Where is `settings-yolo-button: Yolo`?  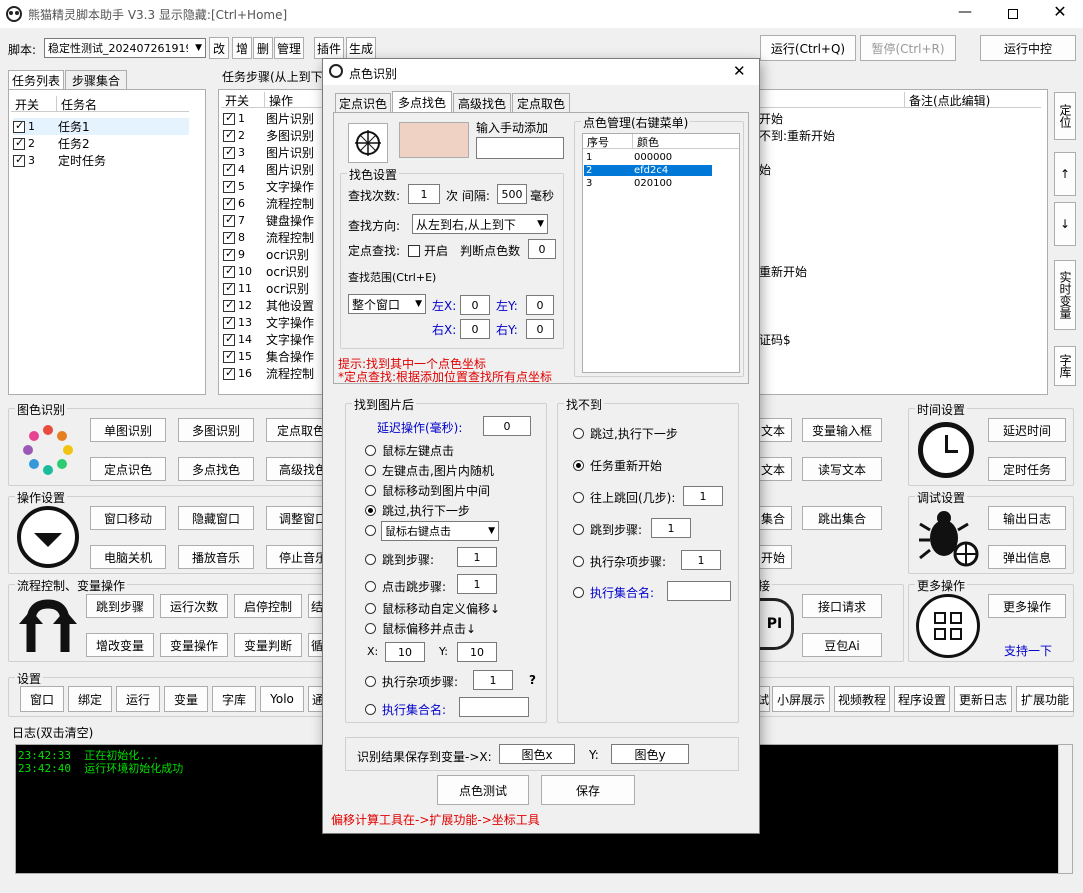 settings-yolo-button: Yolo is located at coordinates (282, 699).